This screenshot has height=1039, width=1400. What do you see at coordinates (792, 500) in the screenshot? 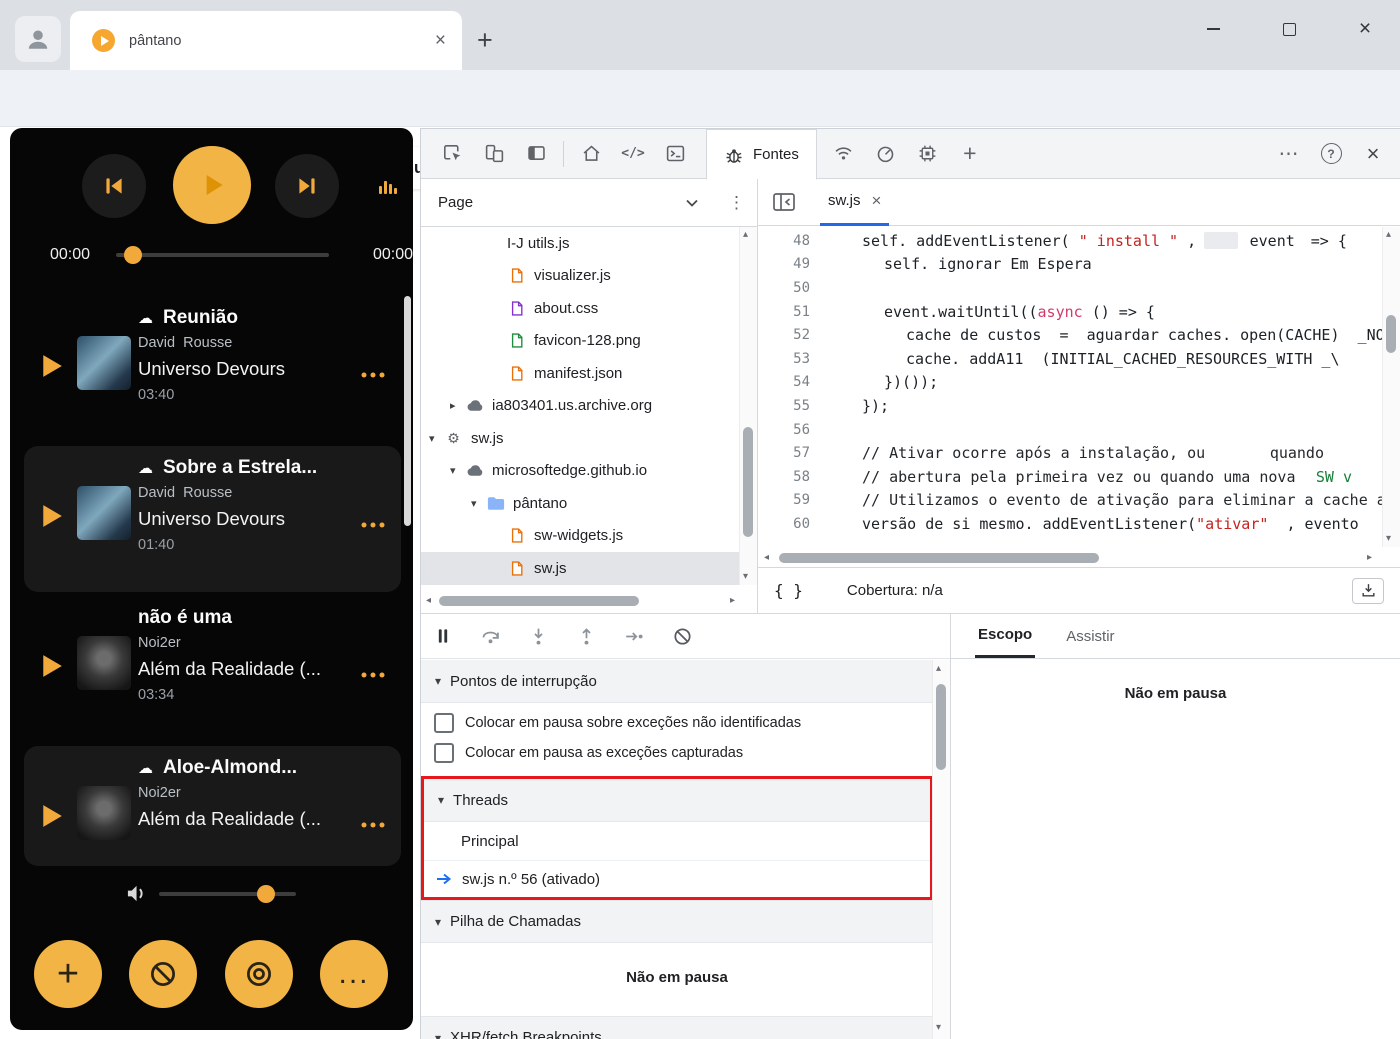
I see `line-number: 59` at bounding box center [792, 500].